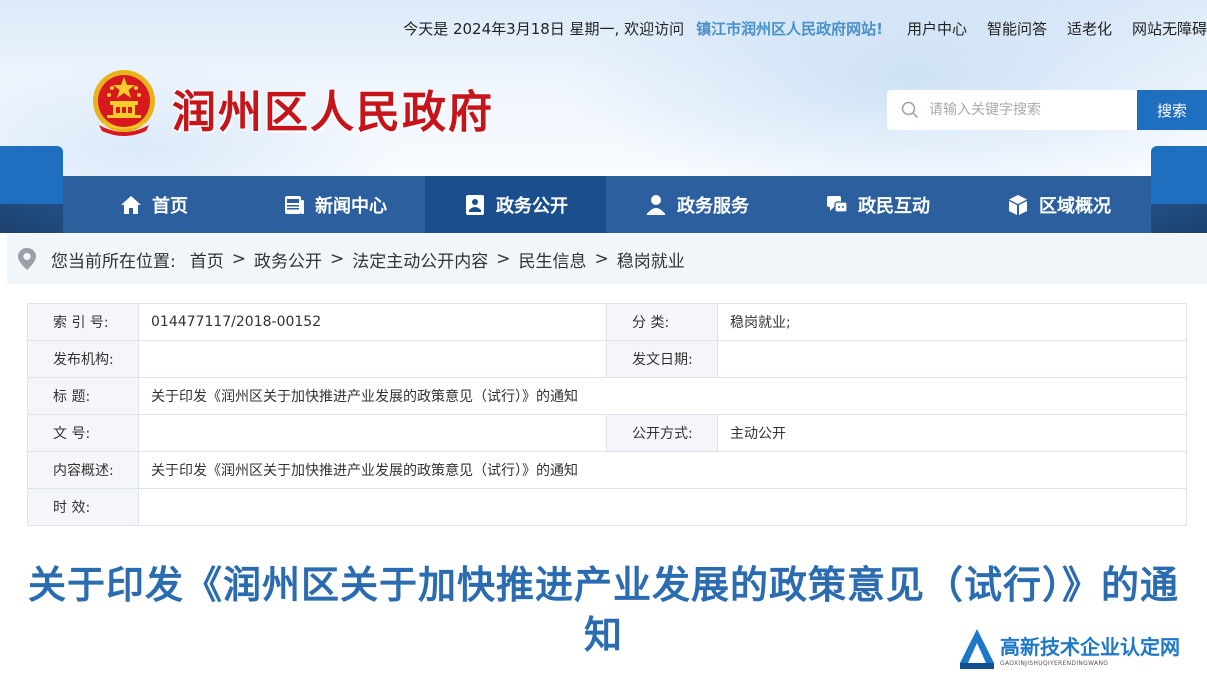 Image resolution: width=1207 pixels, height=674 pixels. What do you see at coordinates (372, 322) in the screenshot?
I see `index-number-value: 014477117/2018-00152` at bounding box center [372, 322].